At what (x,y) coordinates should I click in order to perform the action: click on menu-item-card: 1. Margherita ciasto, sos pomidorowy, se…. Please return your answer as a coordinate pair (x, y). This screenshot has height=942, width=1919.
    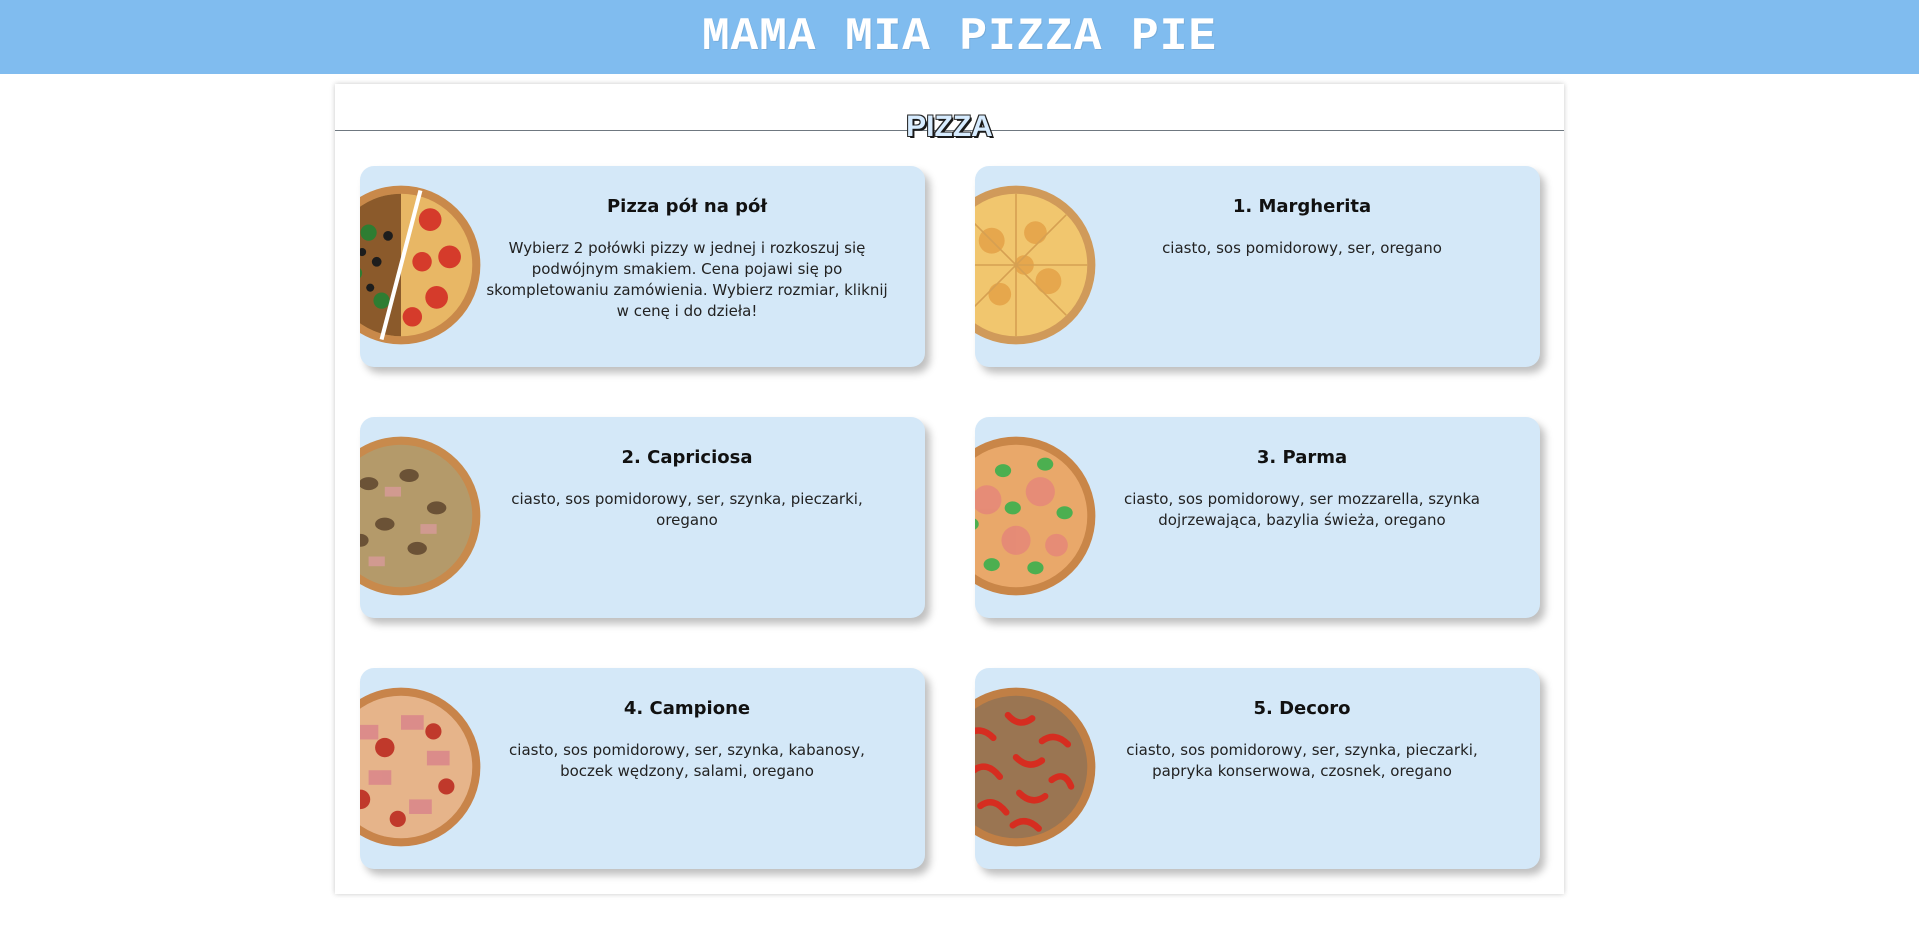
    Looking at the image, I should click on (1257, 266).